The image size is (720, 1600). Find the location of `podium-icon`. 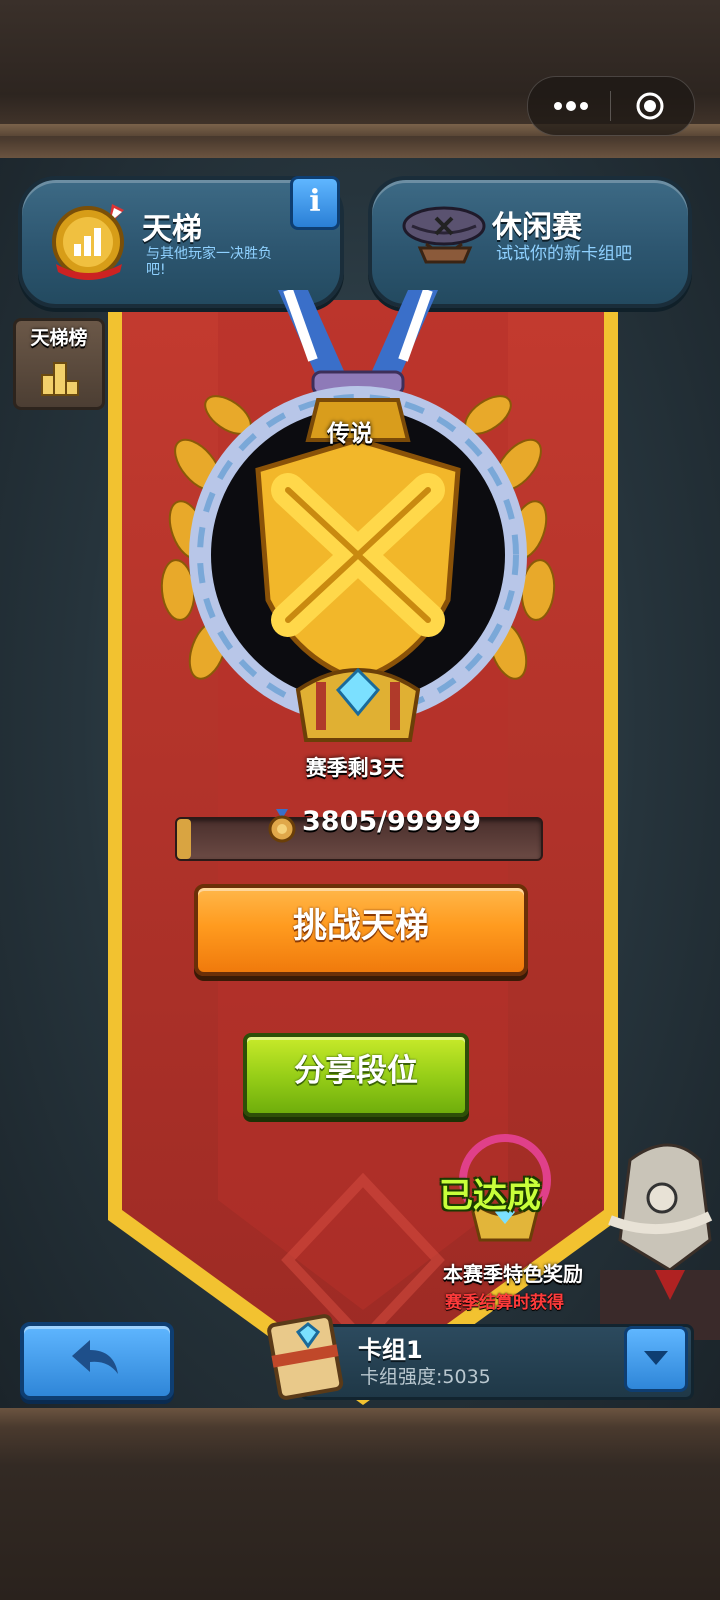

podium-icon is located at coordinates (60, 379).